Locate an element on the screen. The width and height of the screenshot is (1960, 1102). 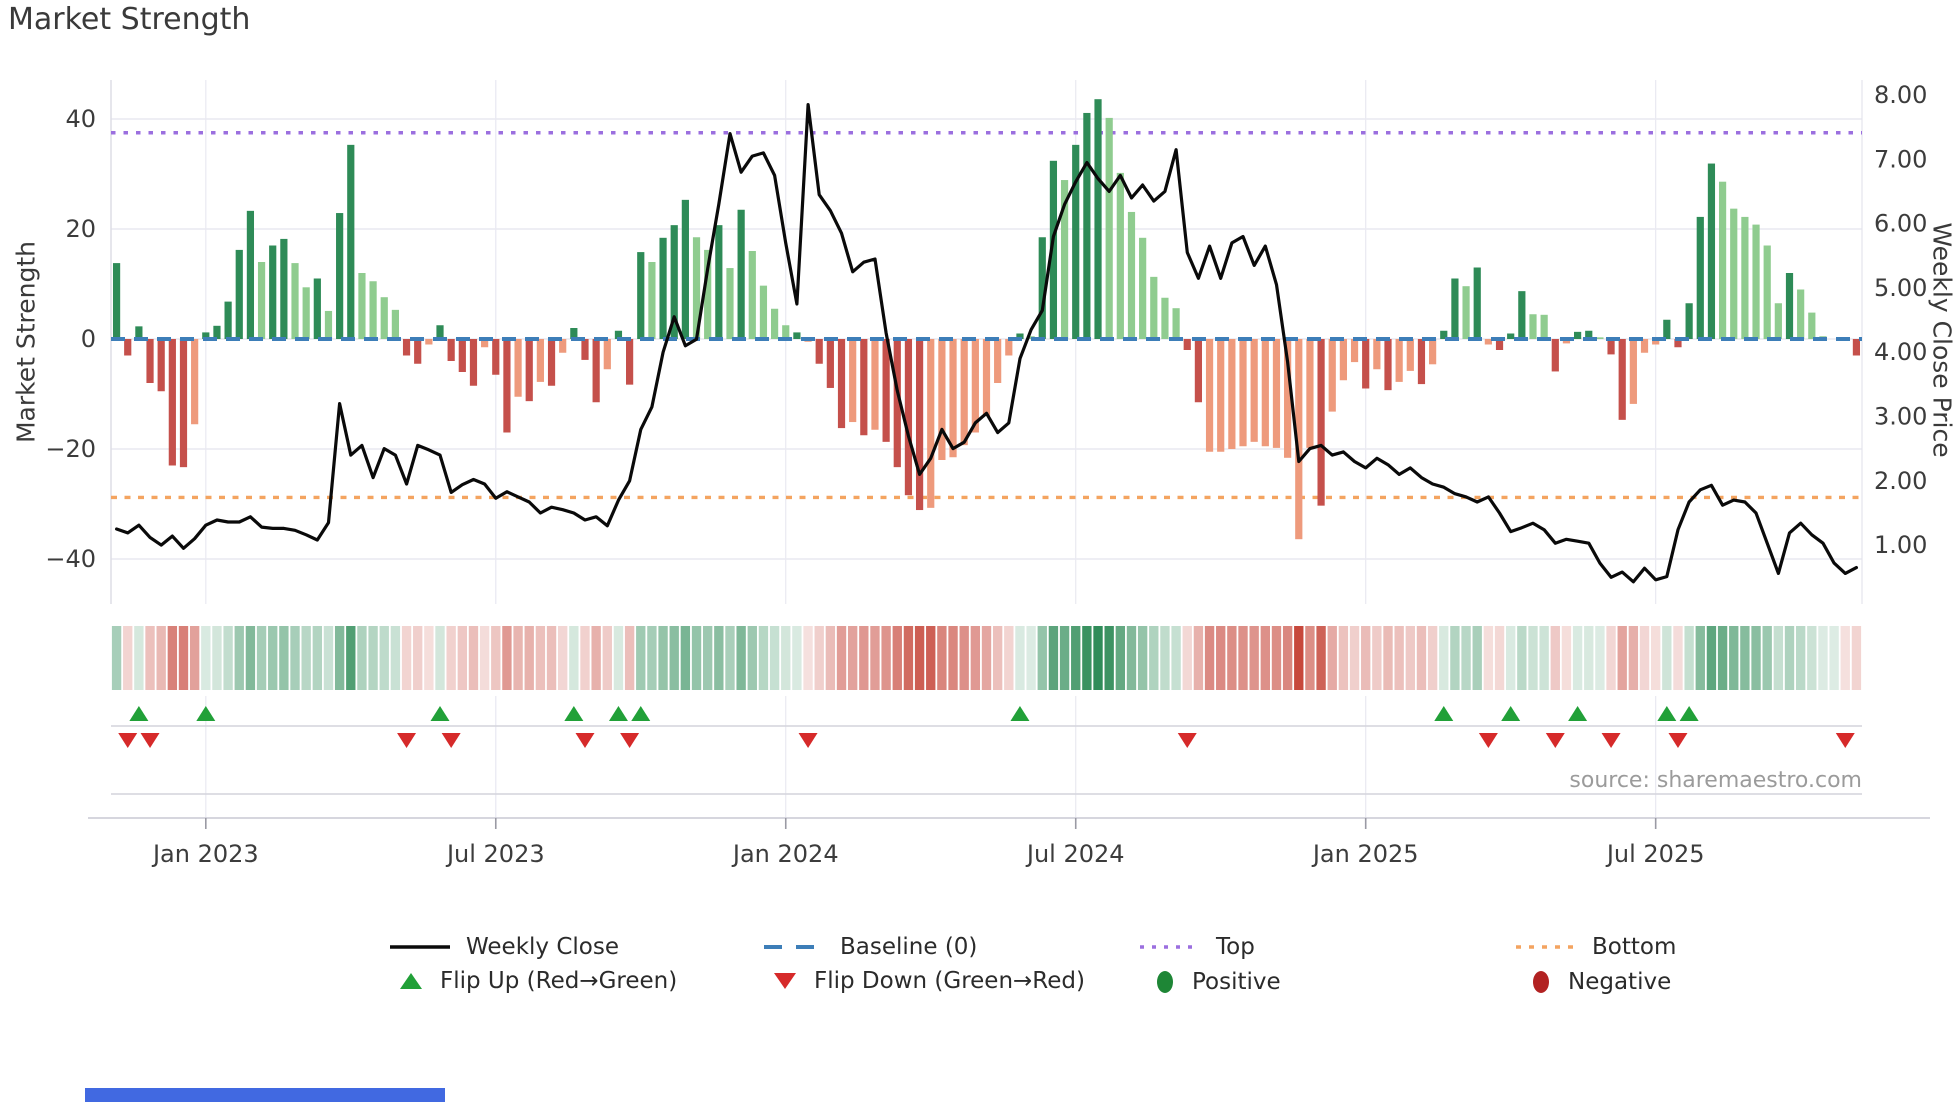
left-tick-label: −40 is located at coordinates (70, 559).